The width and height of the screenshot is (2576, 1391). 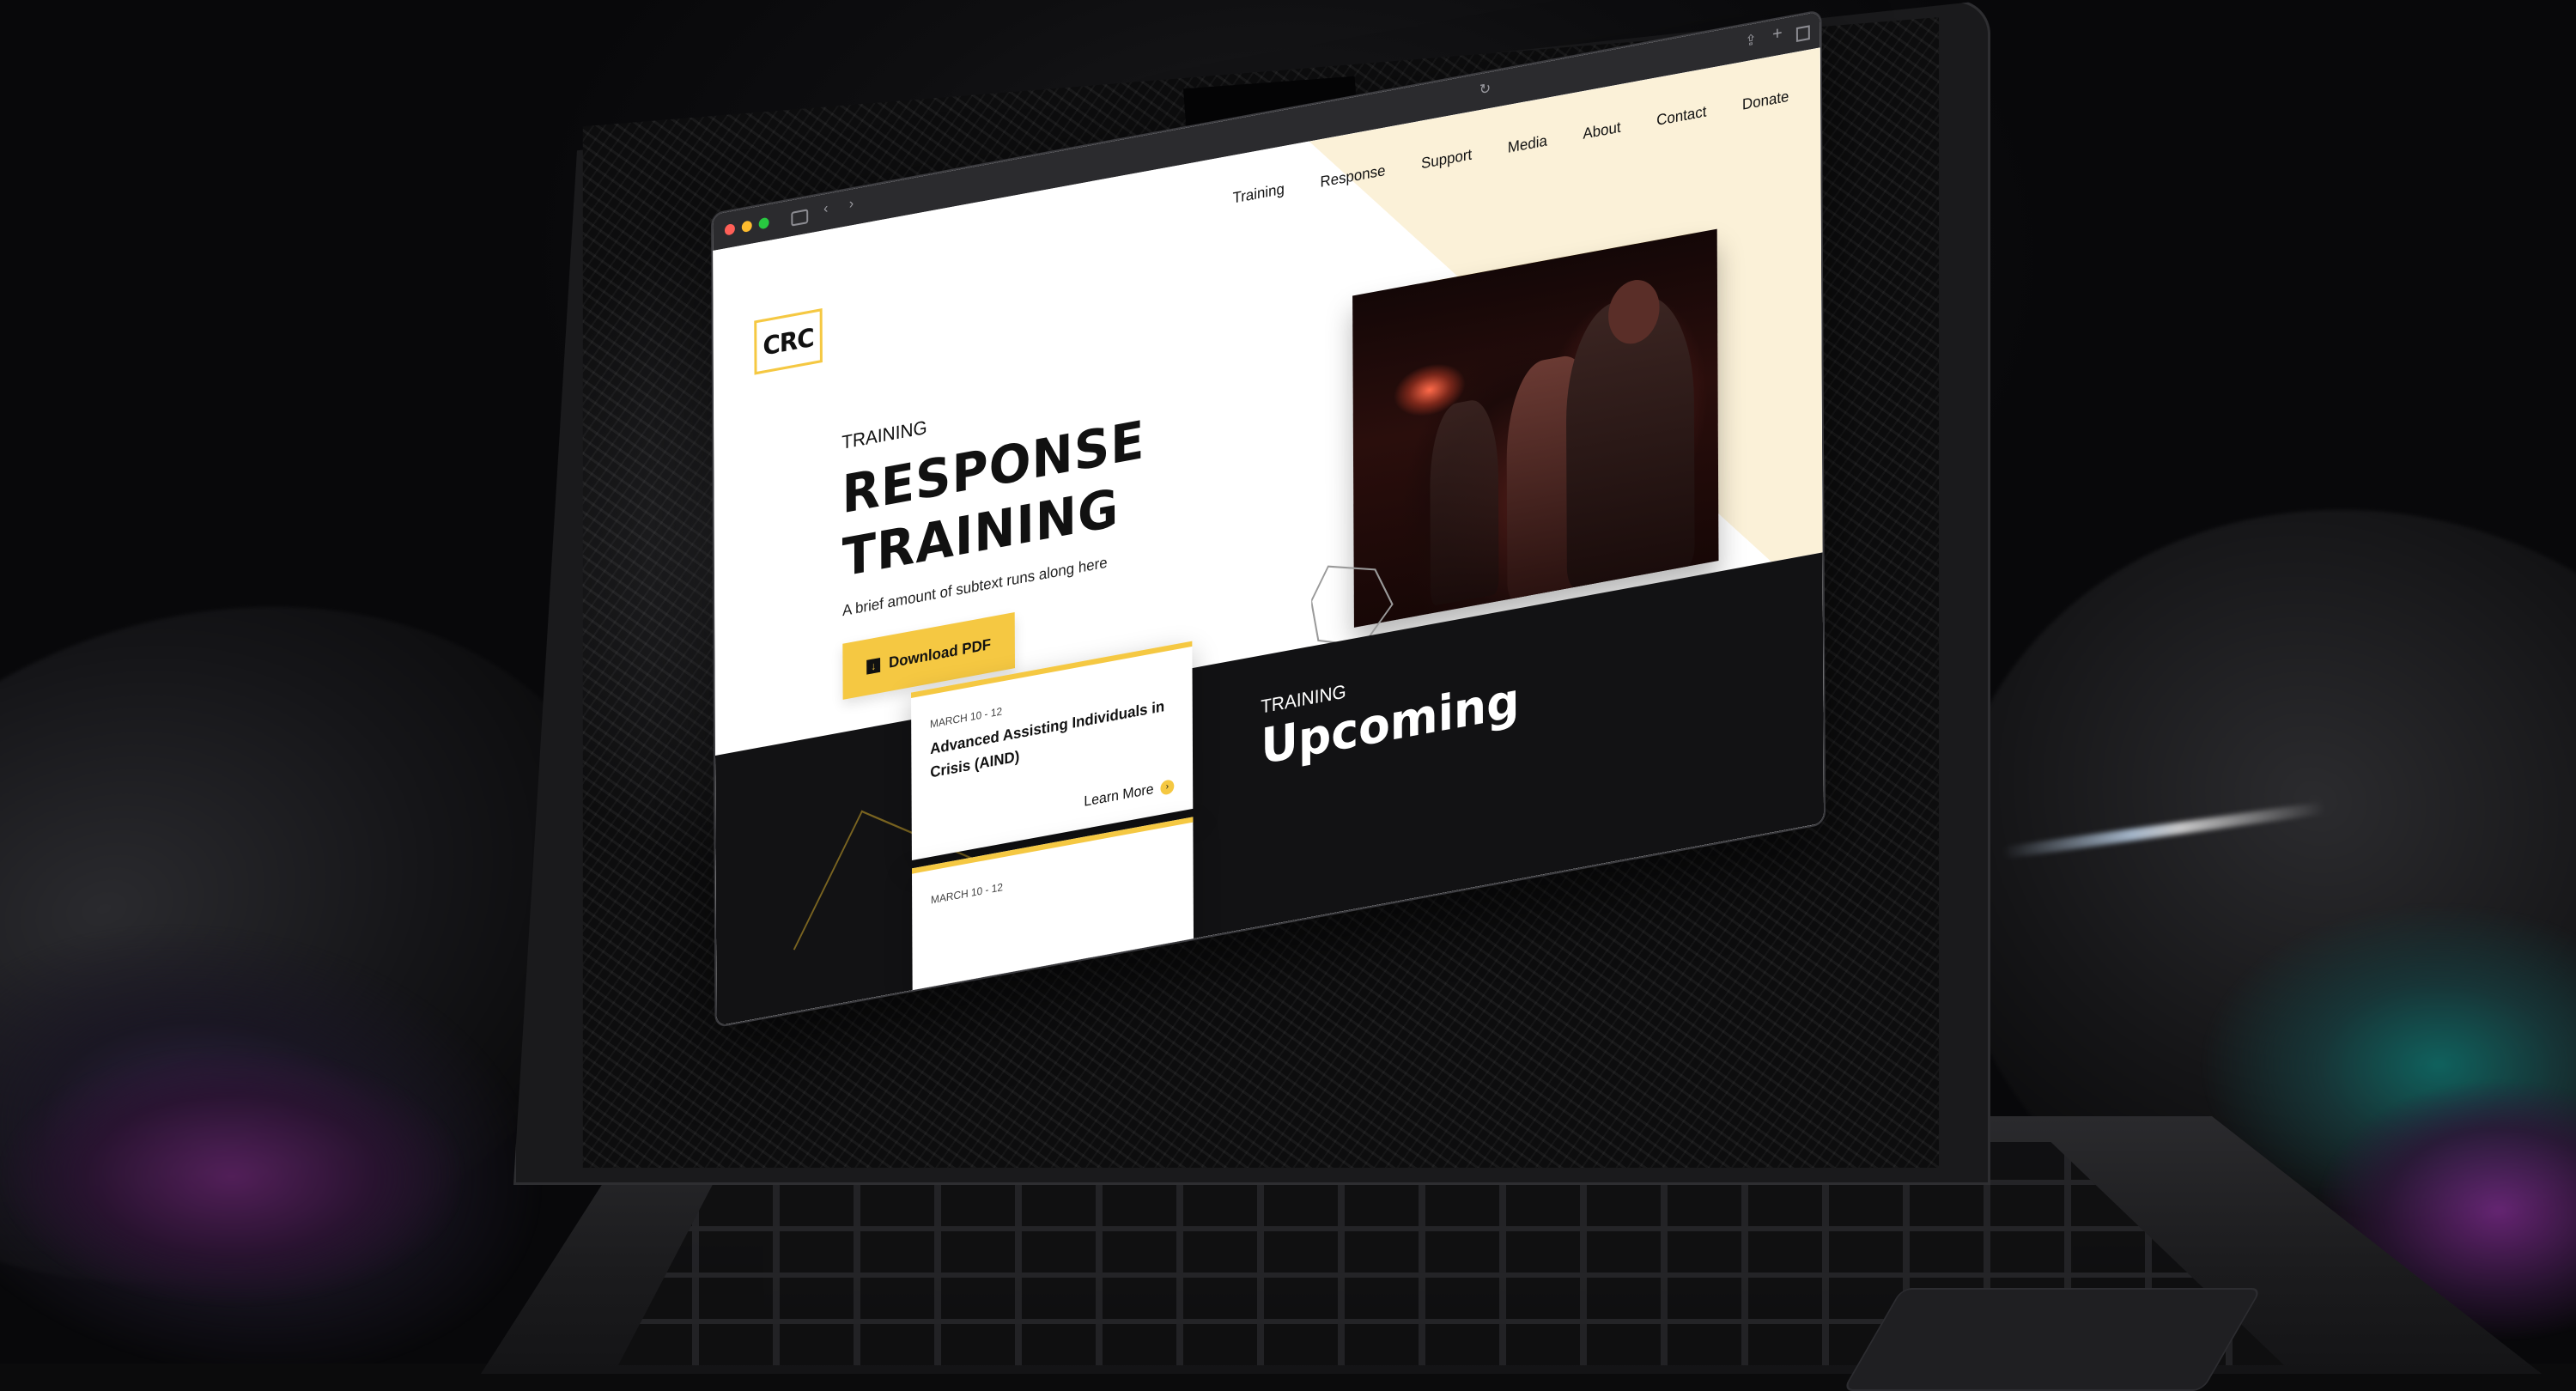 I want to click on back-icon: ‹, so click(x=825, y=209).